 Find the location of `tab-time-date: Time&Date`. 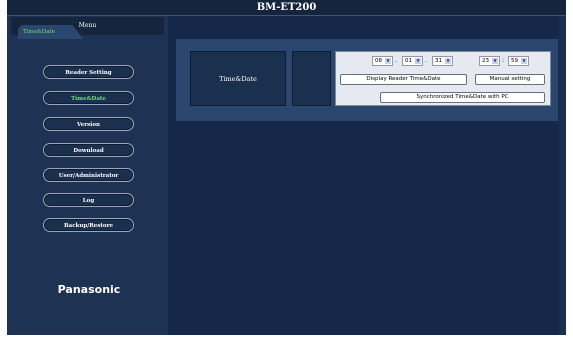

tab-time-date: Time&Date is located at coordinates (50, 32).